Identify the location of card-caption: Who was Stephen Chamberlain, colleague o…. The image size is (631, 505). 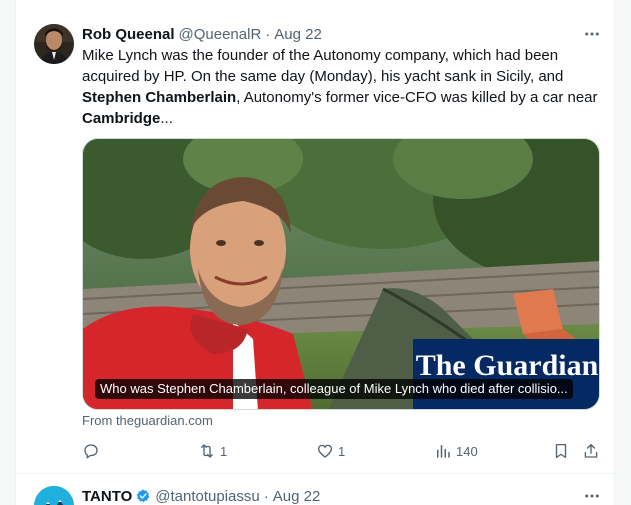
(334, 389).